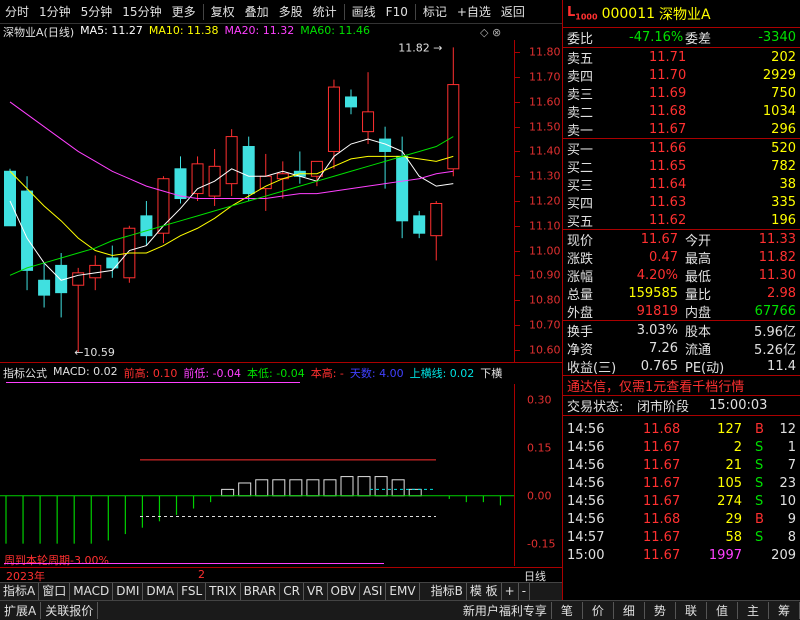  Describe the element at coordinates (753, 610) in the screenshot. I see `bottom-icon-button: 主` at that location.